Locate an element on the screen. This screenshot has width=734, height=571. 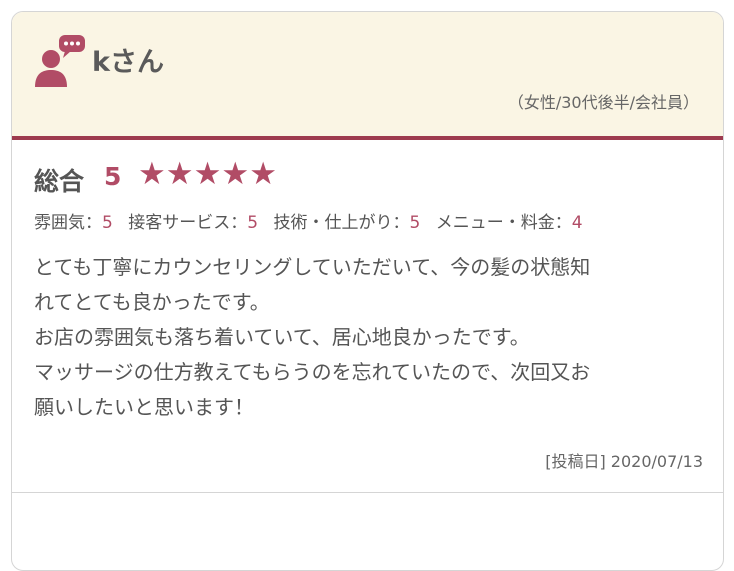
review-line: お店の雰囲気も落ち着いていて、居心地良かったです。 is located at coordinates (282, 337).